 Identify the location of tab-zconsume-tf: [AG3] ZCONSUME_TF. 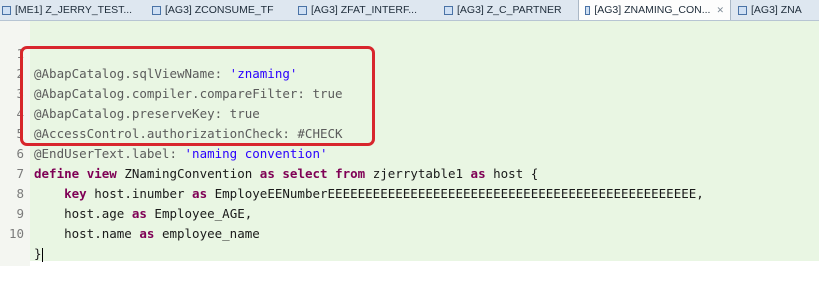
(213, 10).